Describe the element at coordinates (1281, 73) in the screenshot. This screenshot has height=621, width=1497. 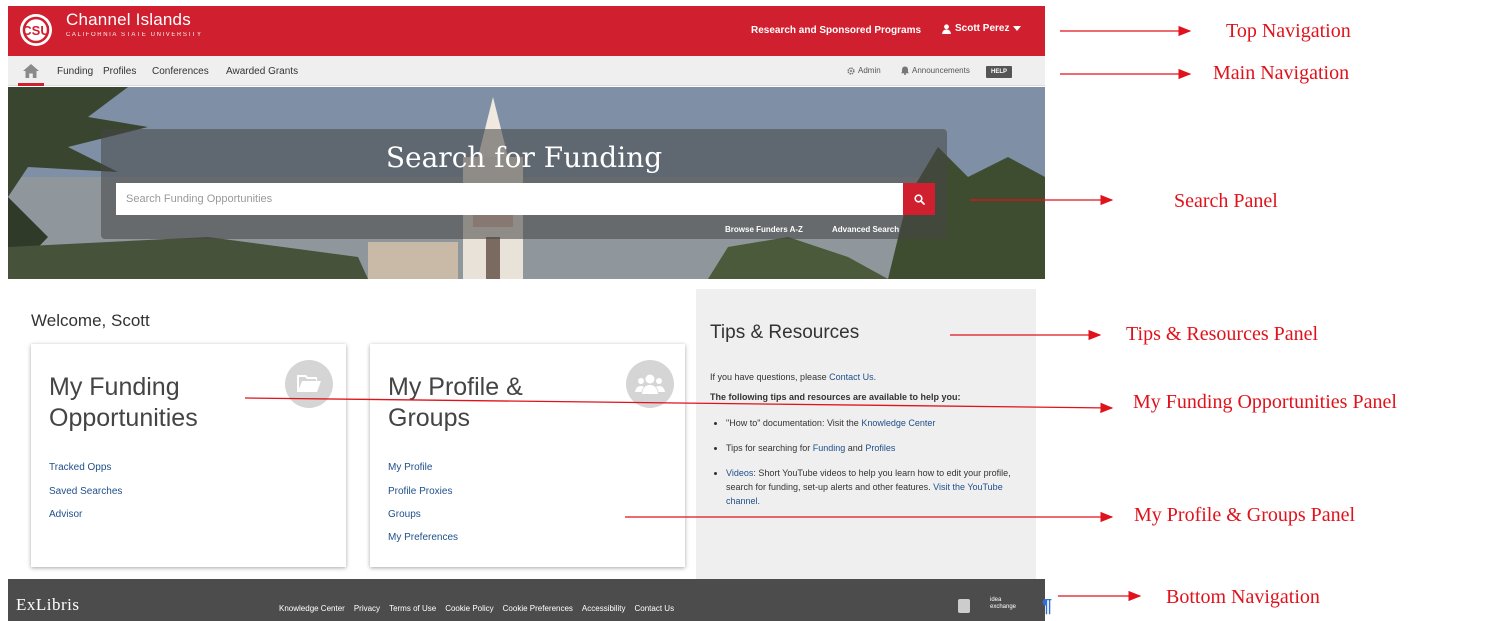
I see `annotation-main-navigation: Main Navigation` at that location.